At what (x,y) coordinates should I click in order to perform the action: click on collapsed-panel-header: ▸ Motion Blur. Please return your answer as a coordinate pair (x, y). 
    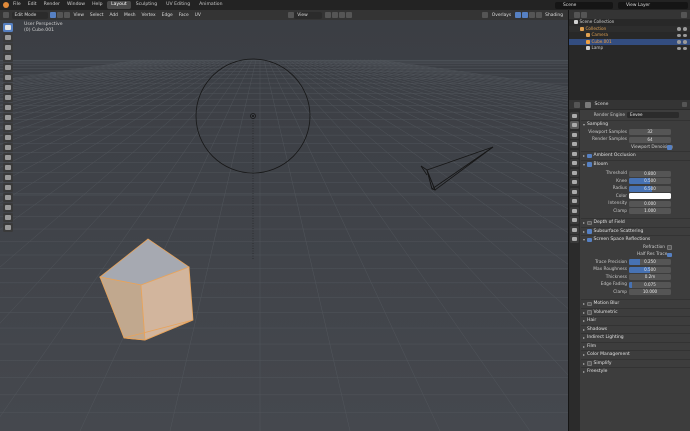
    Looking at the image, I should click on (635, 303).